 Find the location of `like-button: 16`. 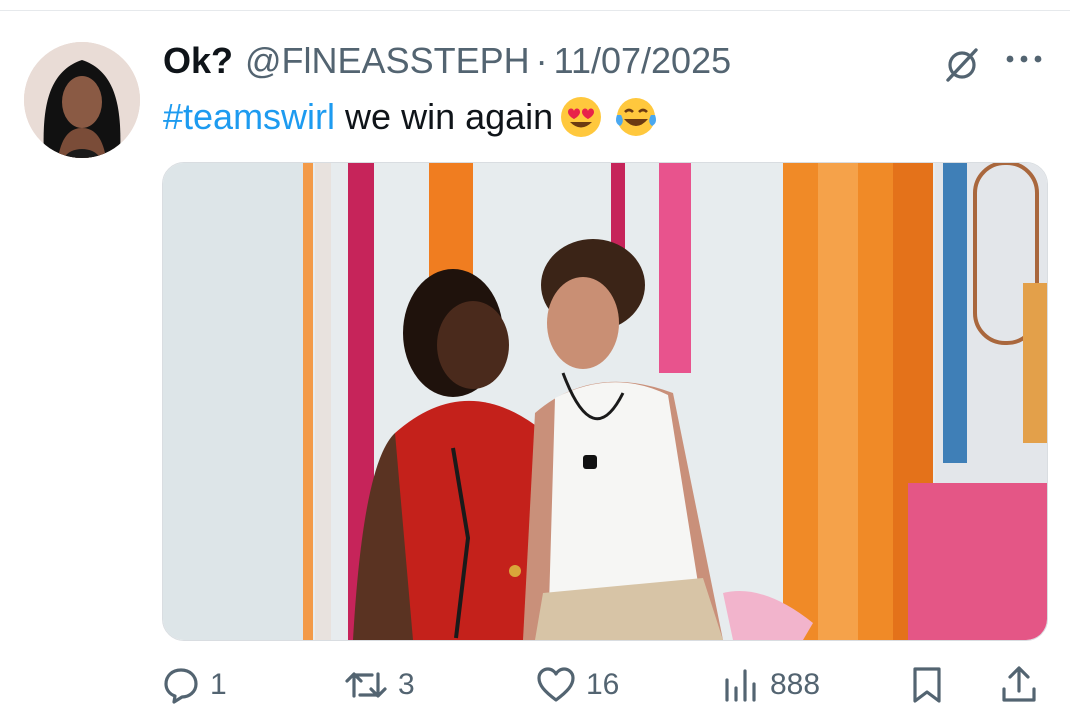

like-button: 16 is located at coordinates (577, 685).